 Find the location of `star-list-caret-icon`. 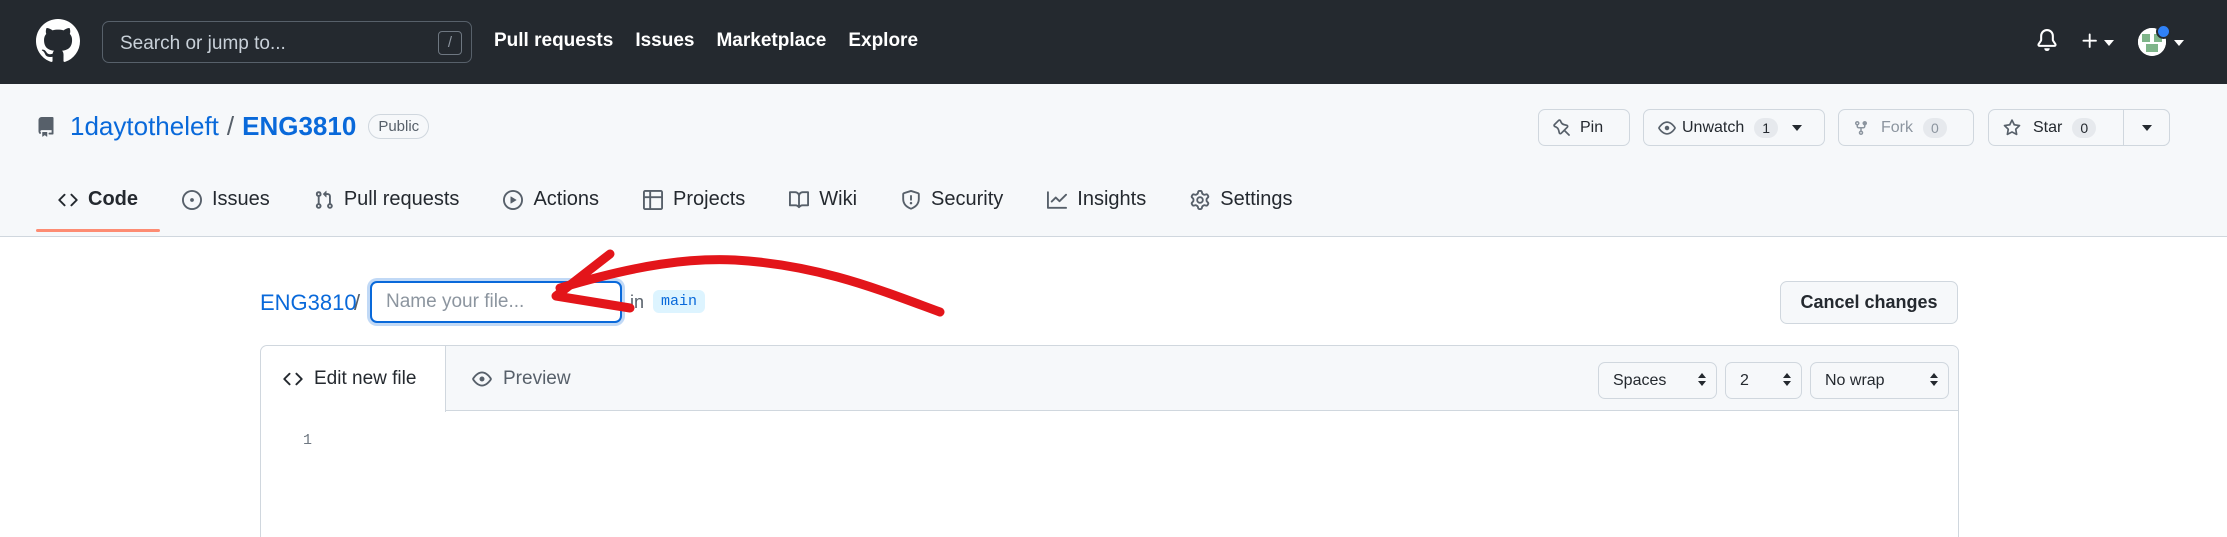

star-list-caret-icon is located at coordinates (2146, 127).